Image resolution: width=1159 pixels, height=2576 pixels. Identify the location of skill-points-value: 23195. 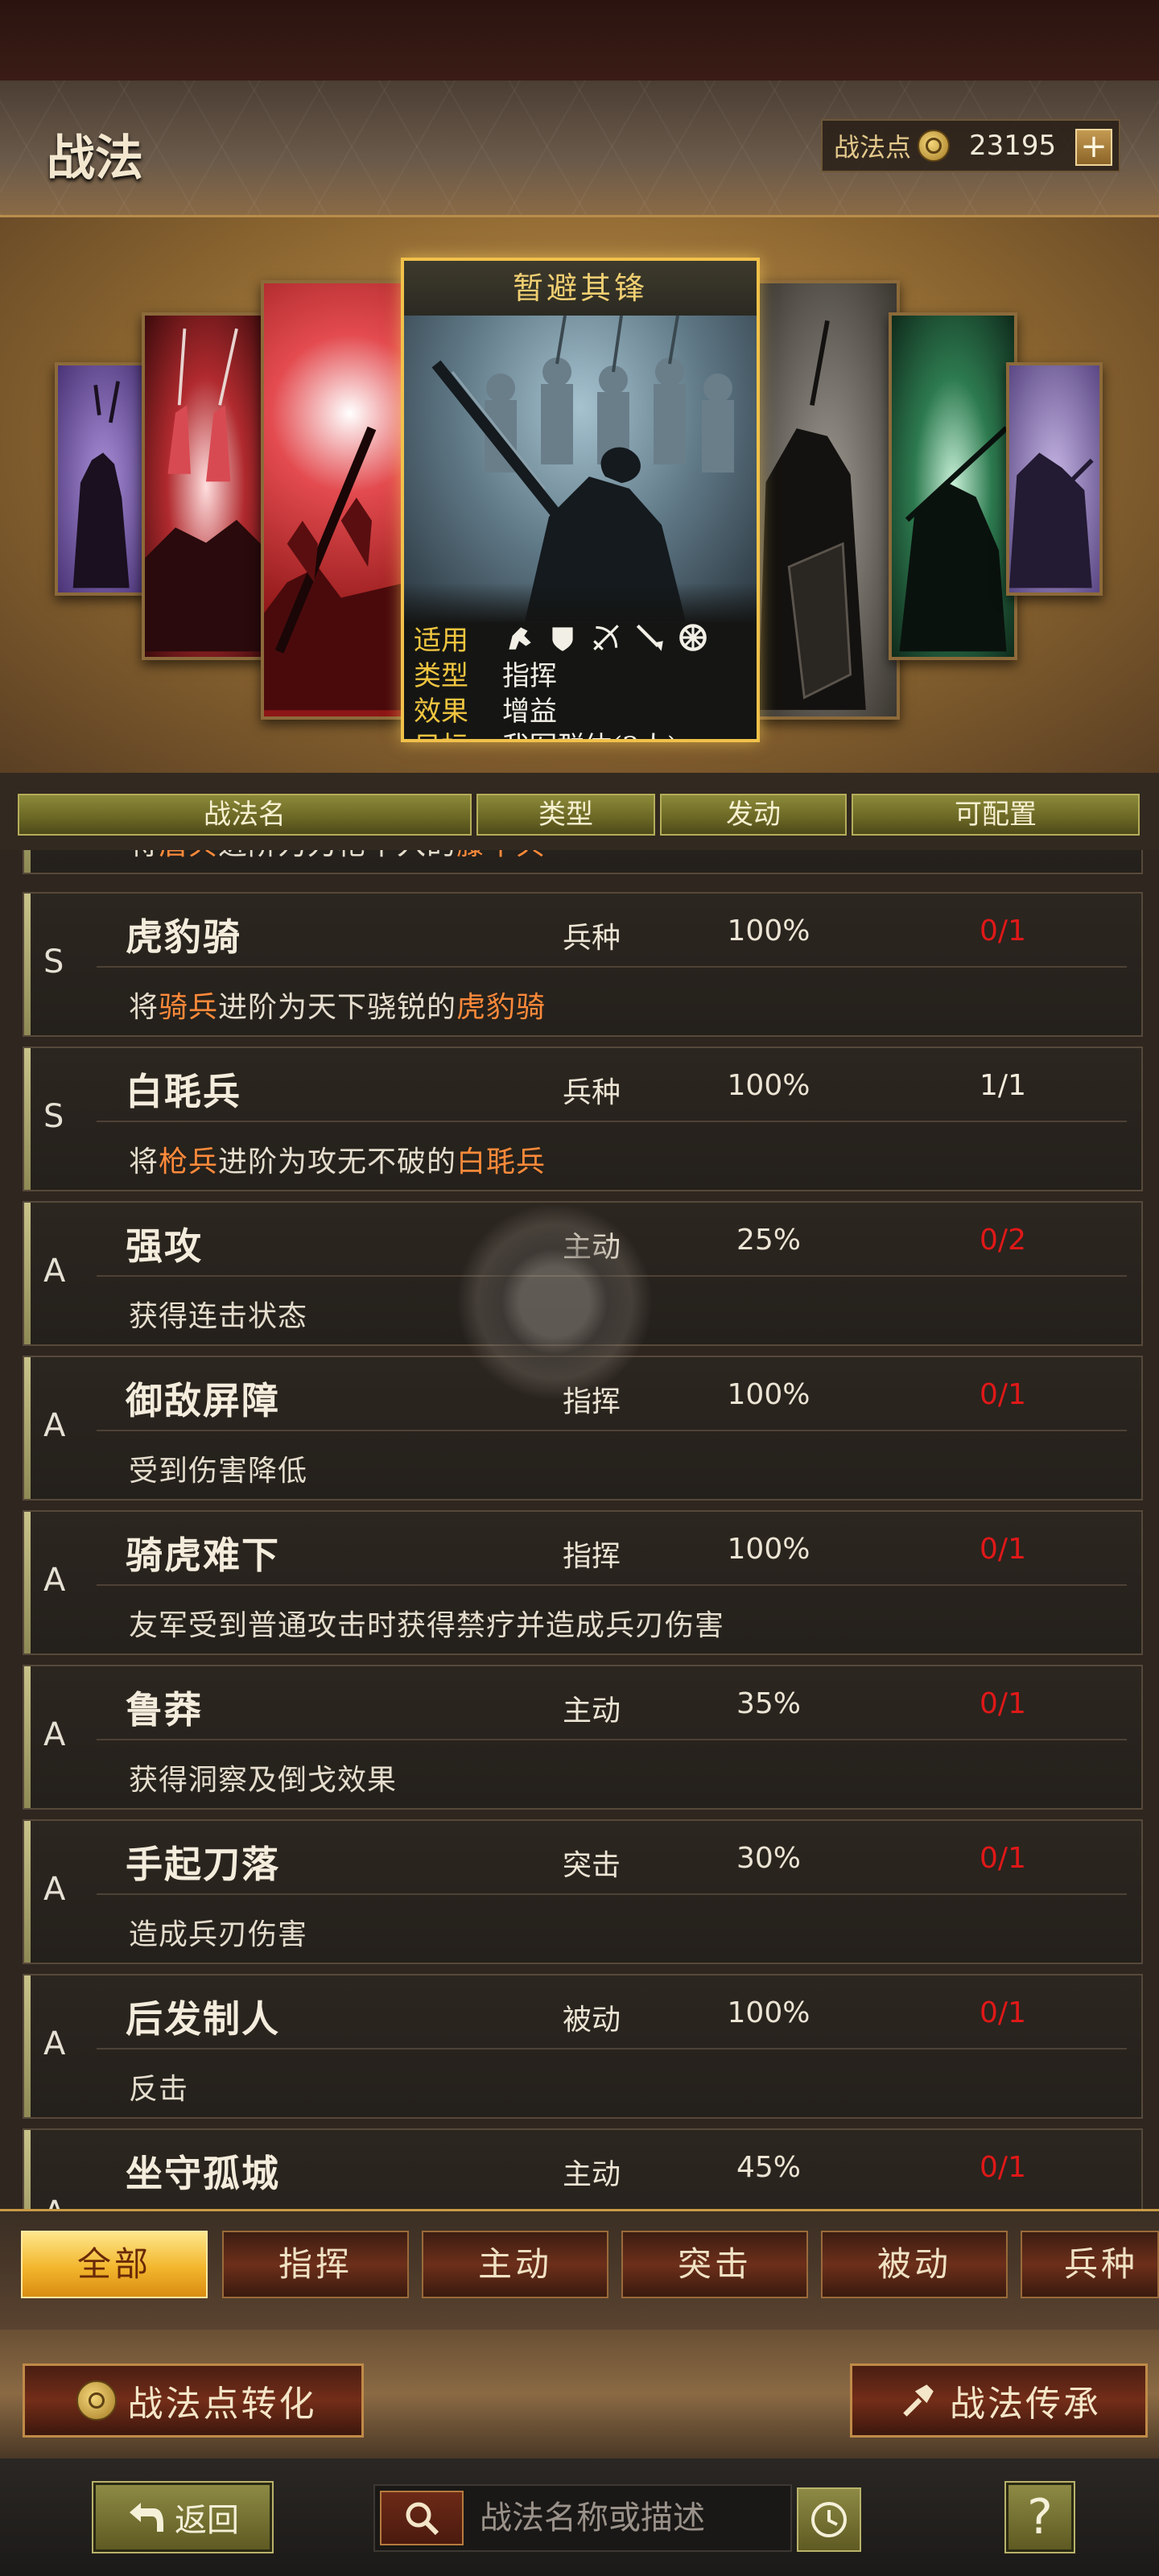
(1013, 146).